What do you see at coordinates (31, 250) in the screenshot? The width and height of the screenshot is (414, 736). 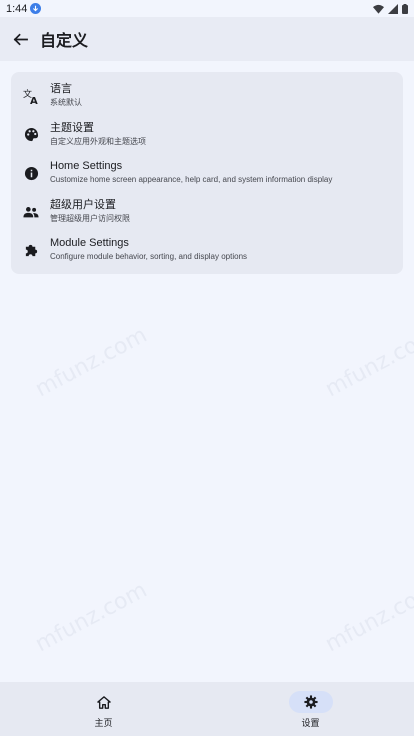 I see `puzzle-icon` at bounding box center [31, 250].